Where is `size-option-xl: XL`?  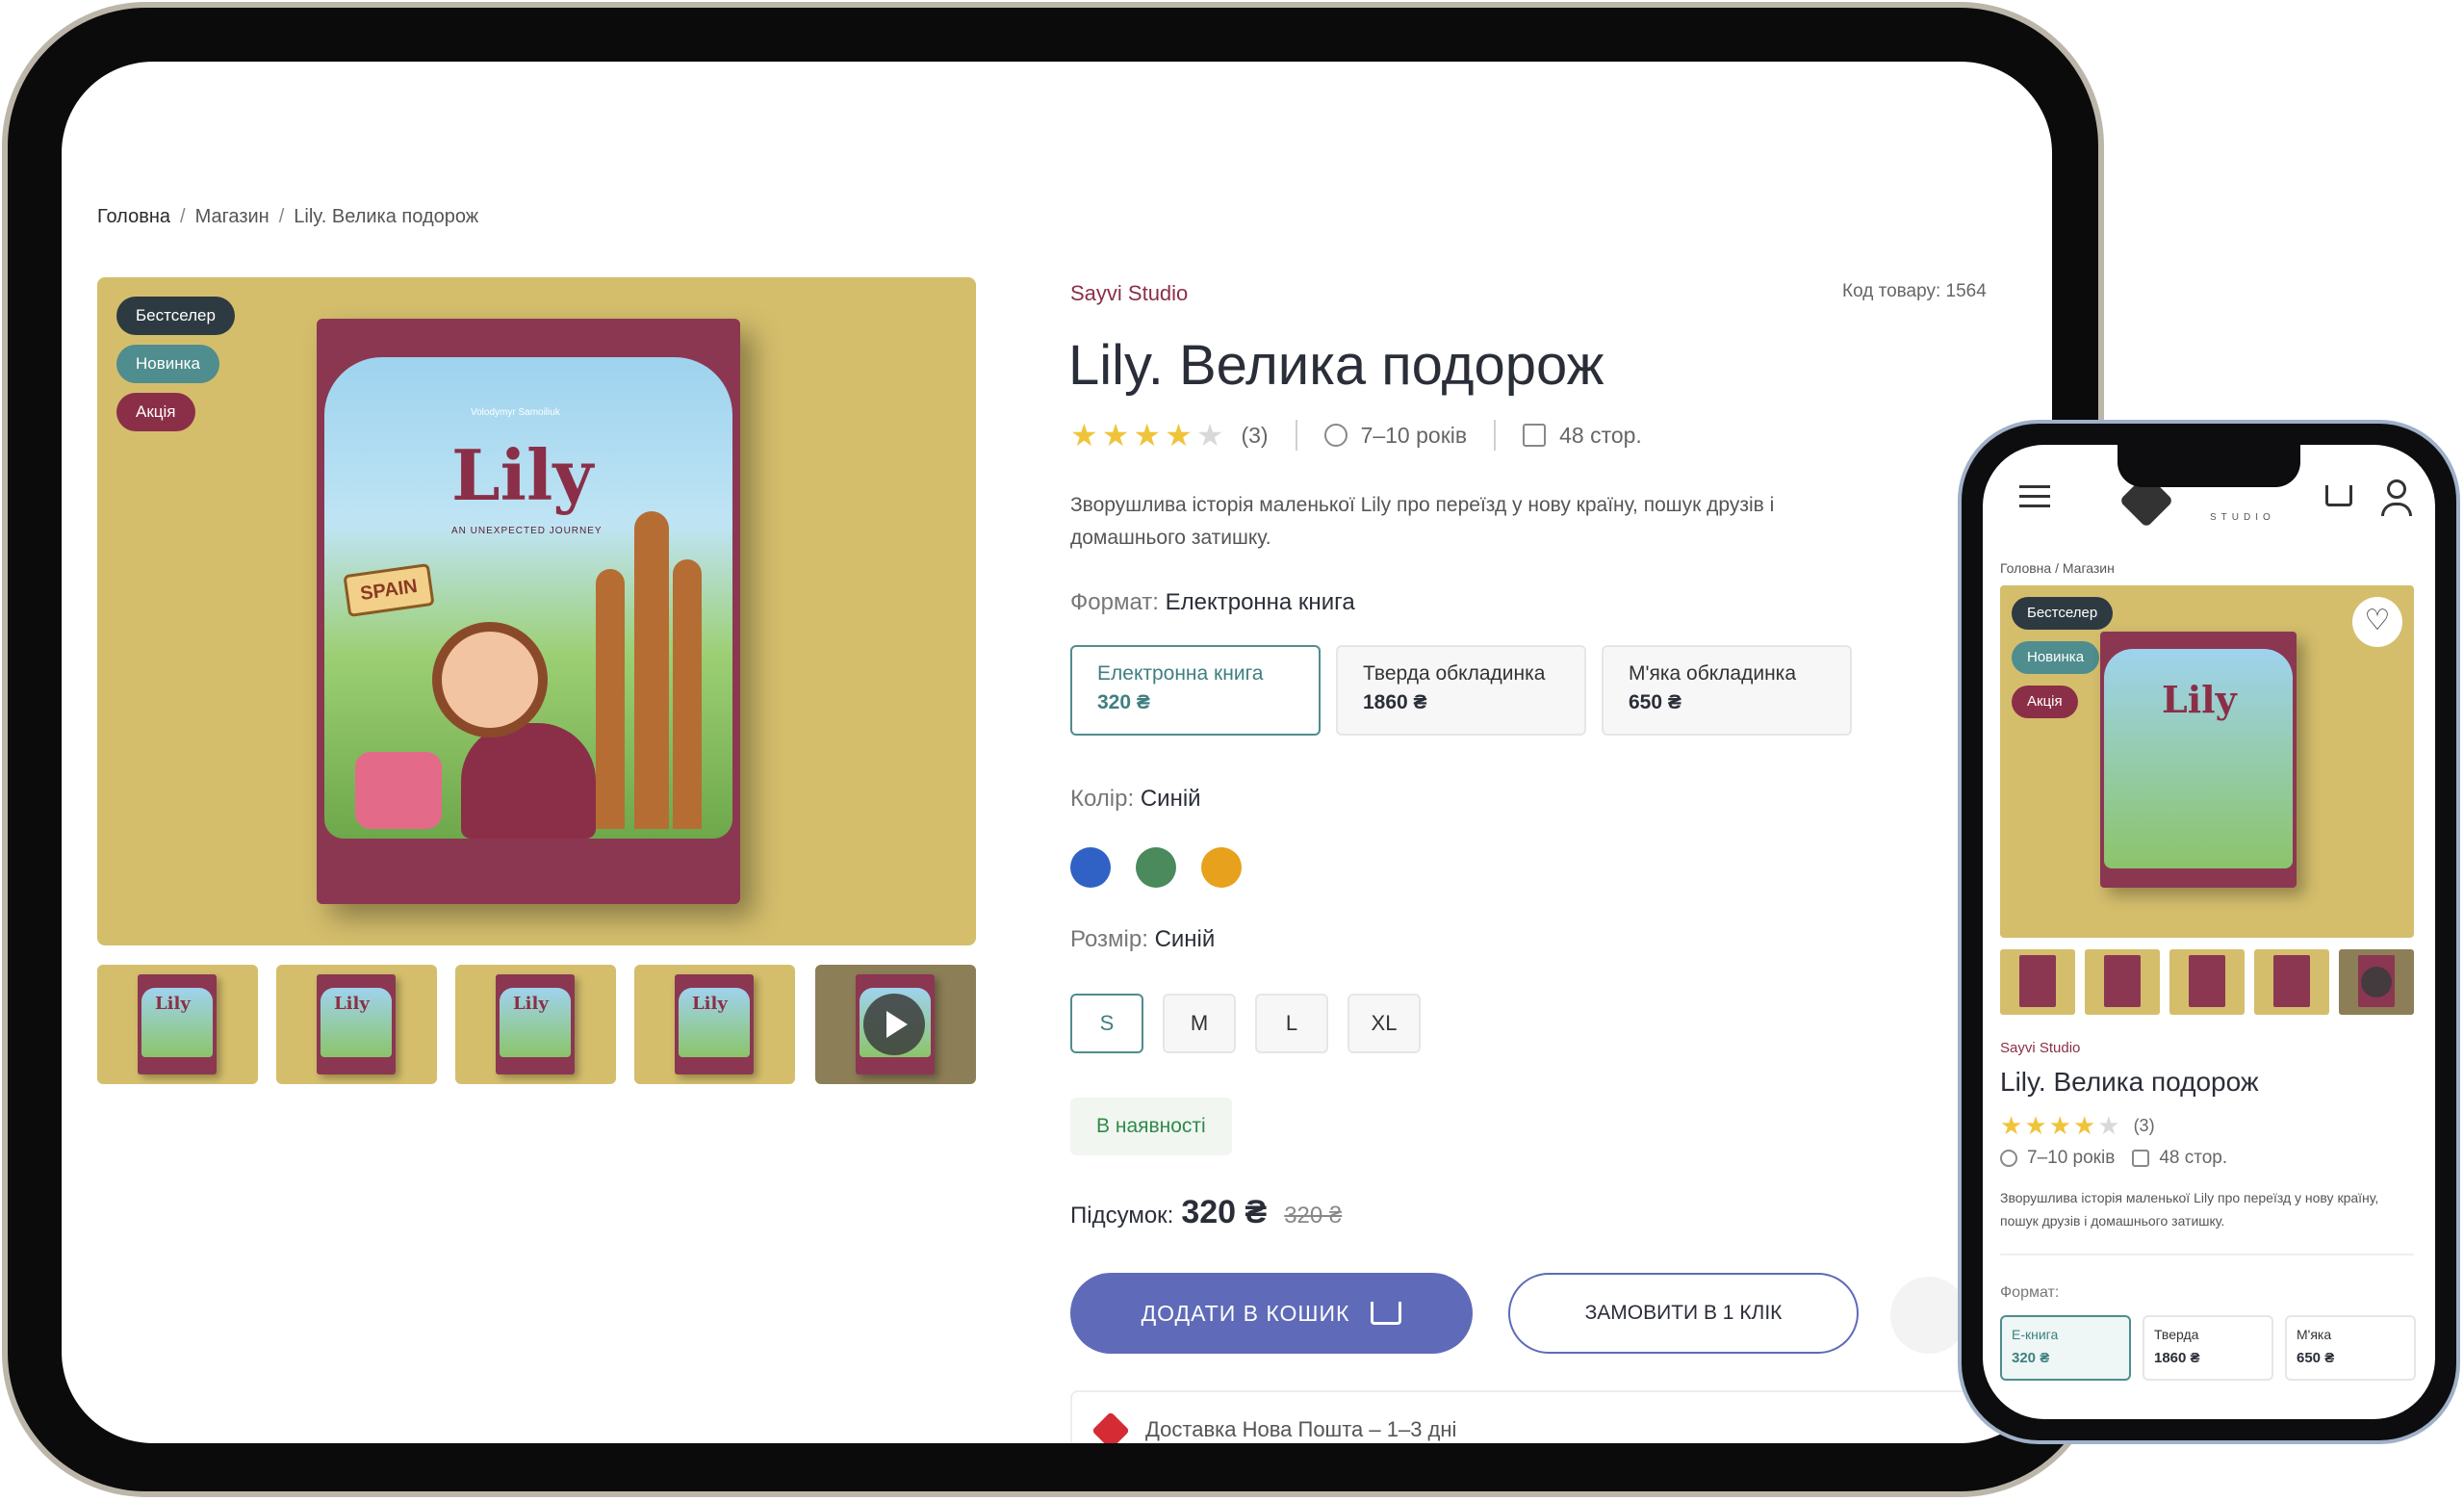 size-option-xl: XL is located at coordinates (1384, 1024).